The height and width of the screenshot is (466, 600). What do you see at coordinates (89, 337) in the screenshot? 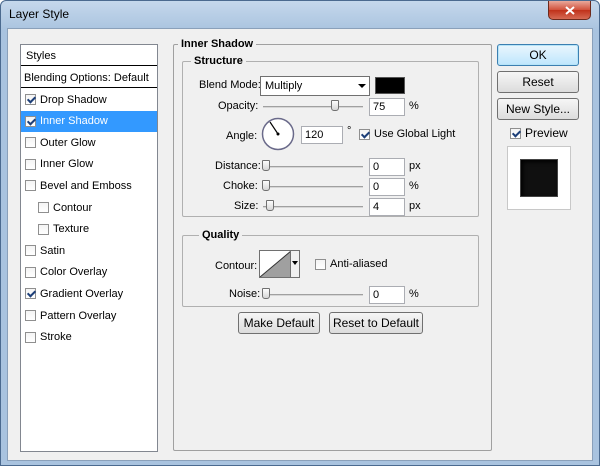
I see `style-item-stroke: Stroke` at bounding box center [89, 337].